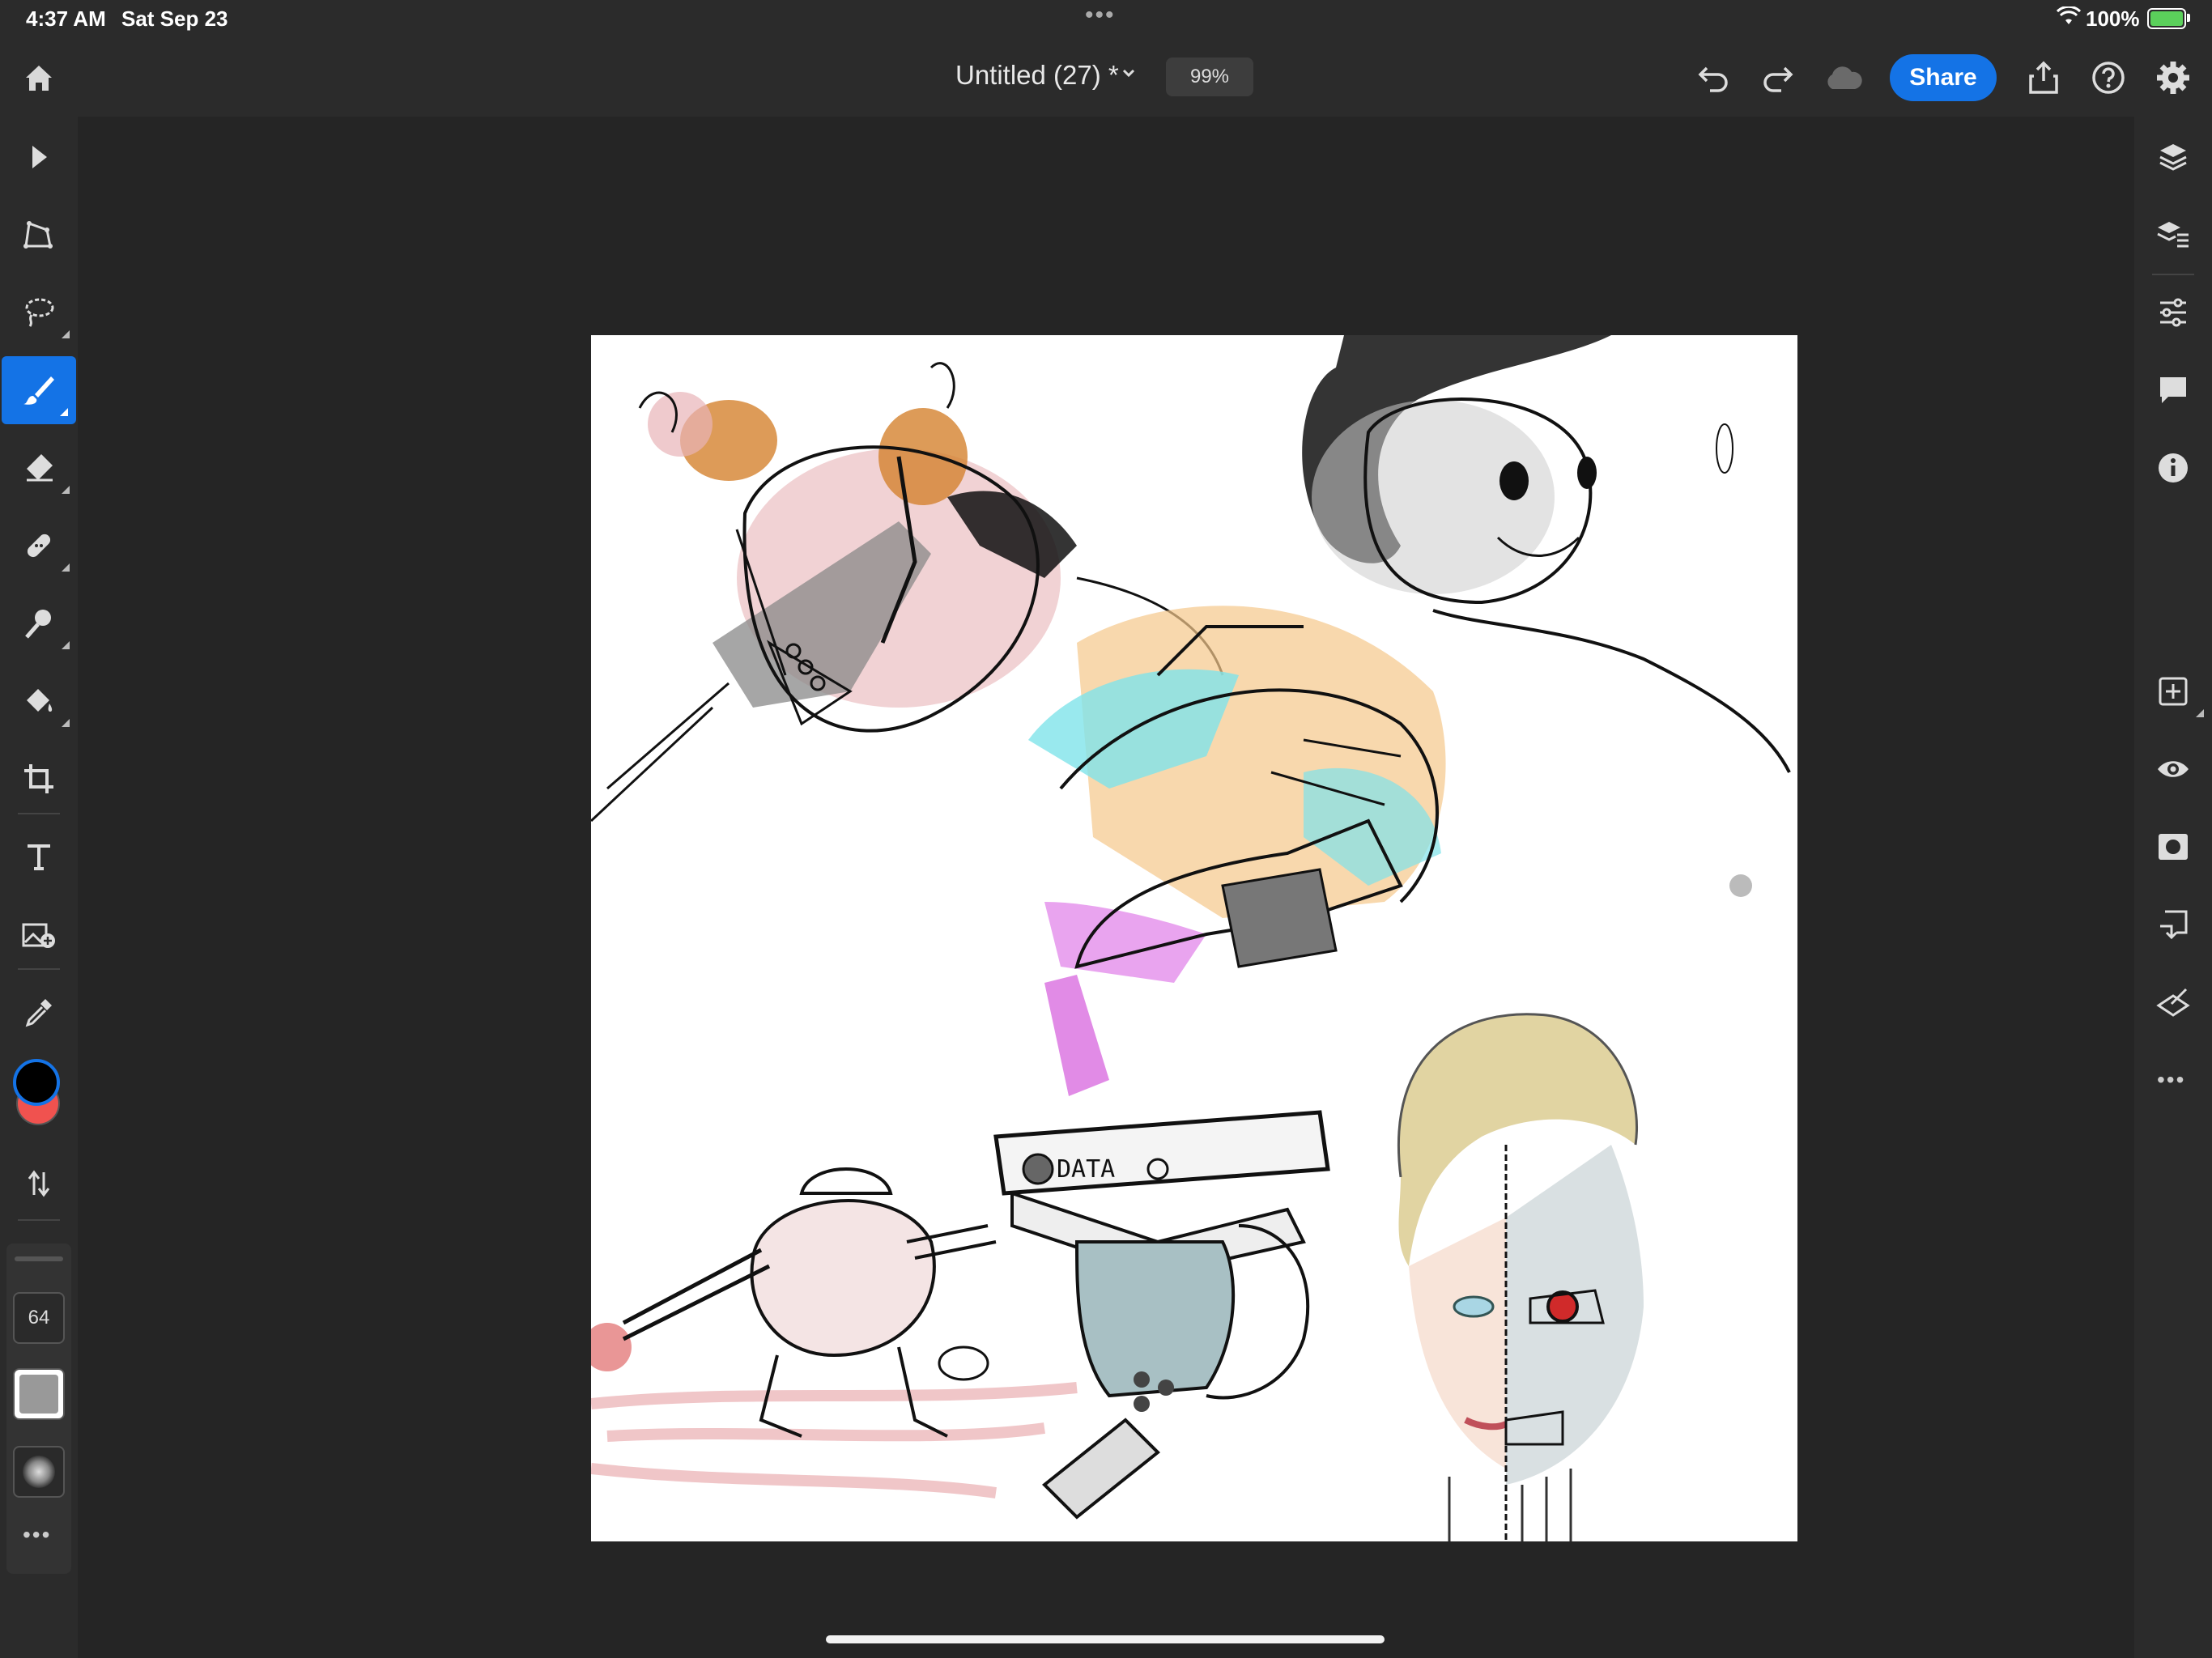 The image size is (2212, 1658). Describe the element at coordinates (1162, 1315) in the screenshot. I see `data-machine-sketch-bottom-center: DATA` at that location.